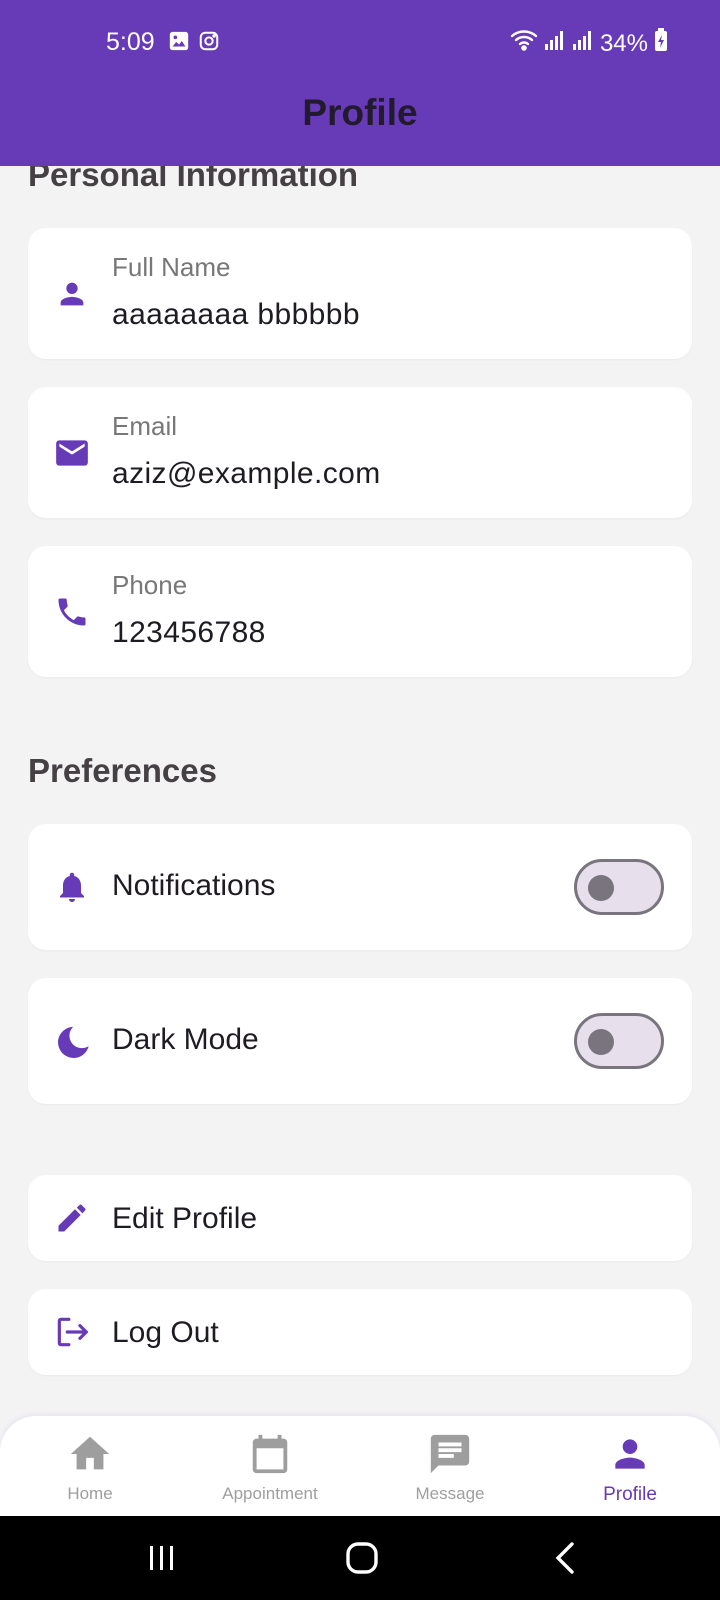  Describe the element at coordinates (270, 1454) in the screenshot. I see `calendar-icon` at that location.